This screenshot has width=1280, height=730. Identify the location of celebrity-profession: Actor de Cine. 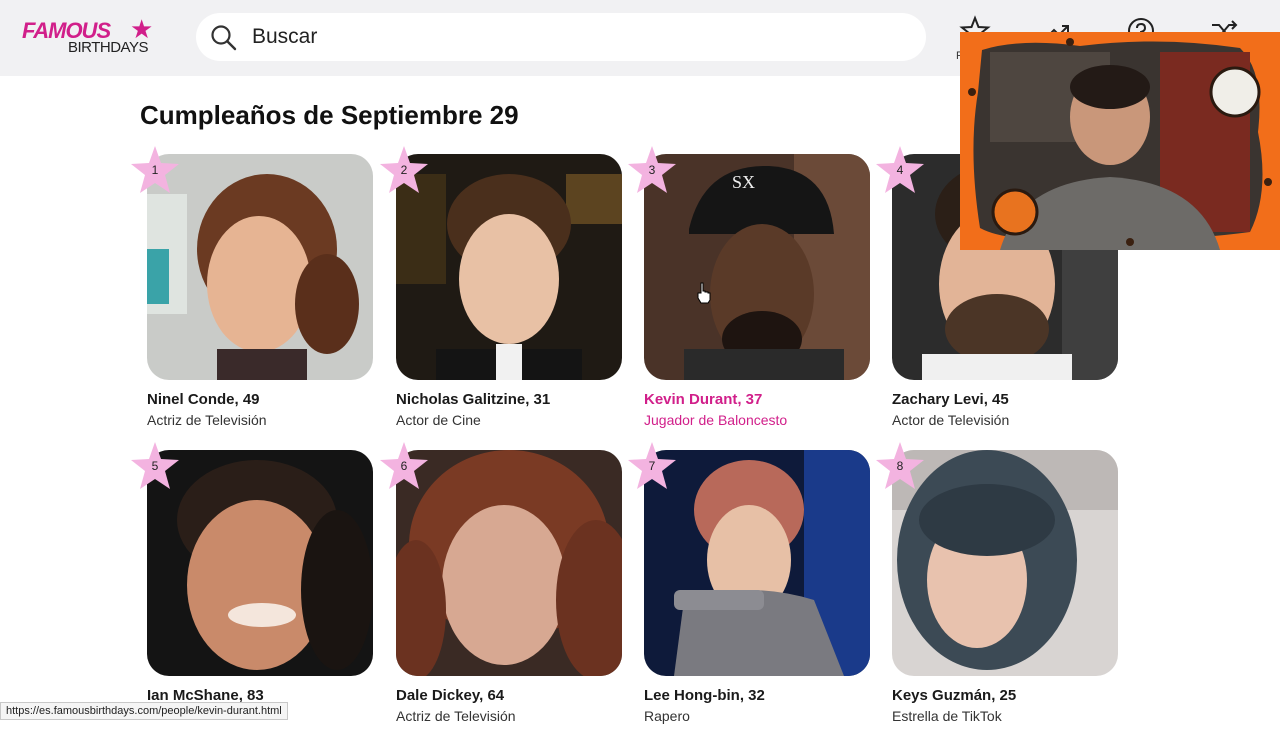
(438, 420).